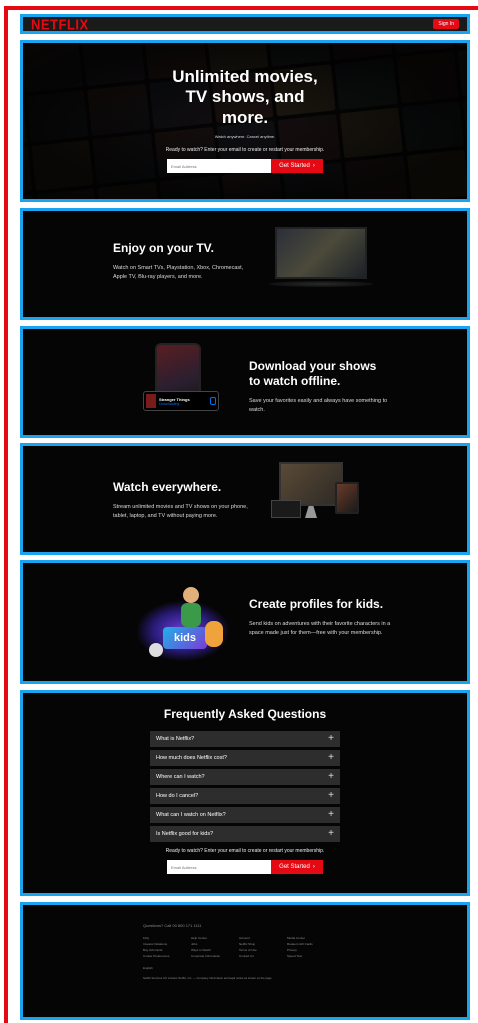 The height and width of the screenshot is (1023, 478). Describe the element at coordinates (241, 8) in the screenshot. I see `page-top-border` at that location.